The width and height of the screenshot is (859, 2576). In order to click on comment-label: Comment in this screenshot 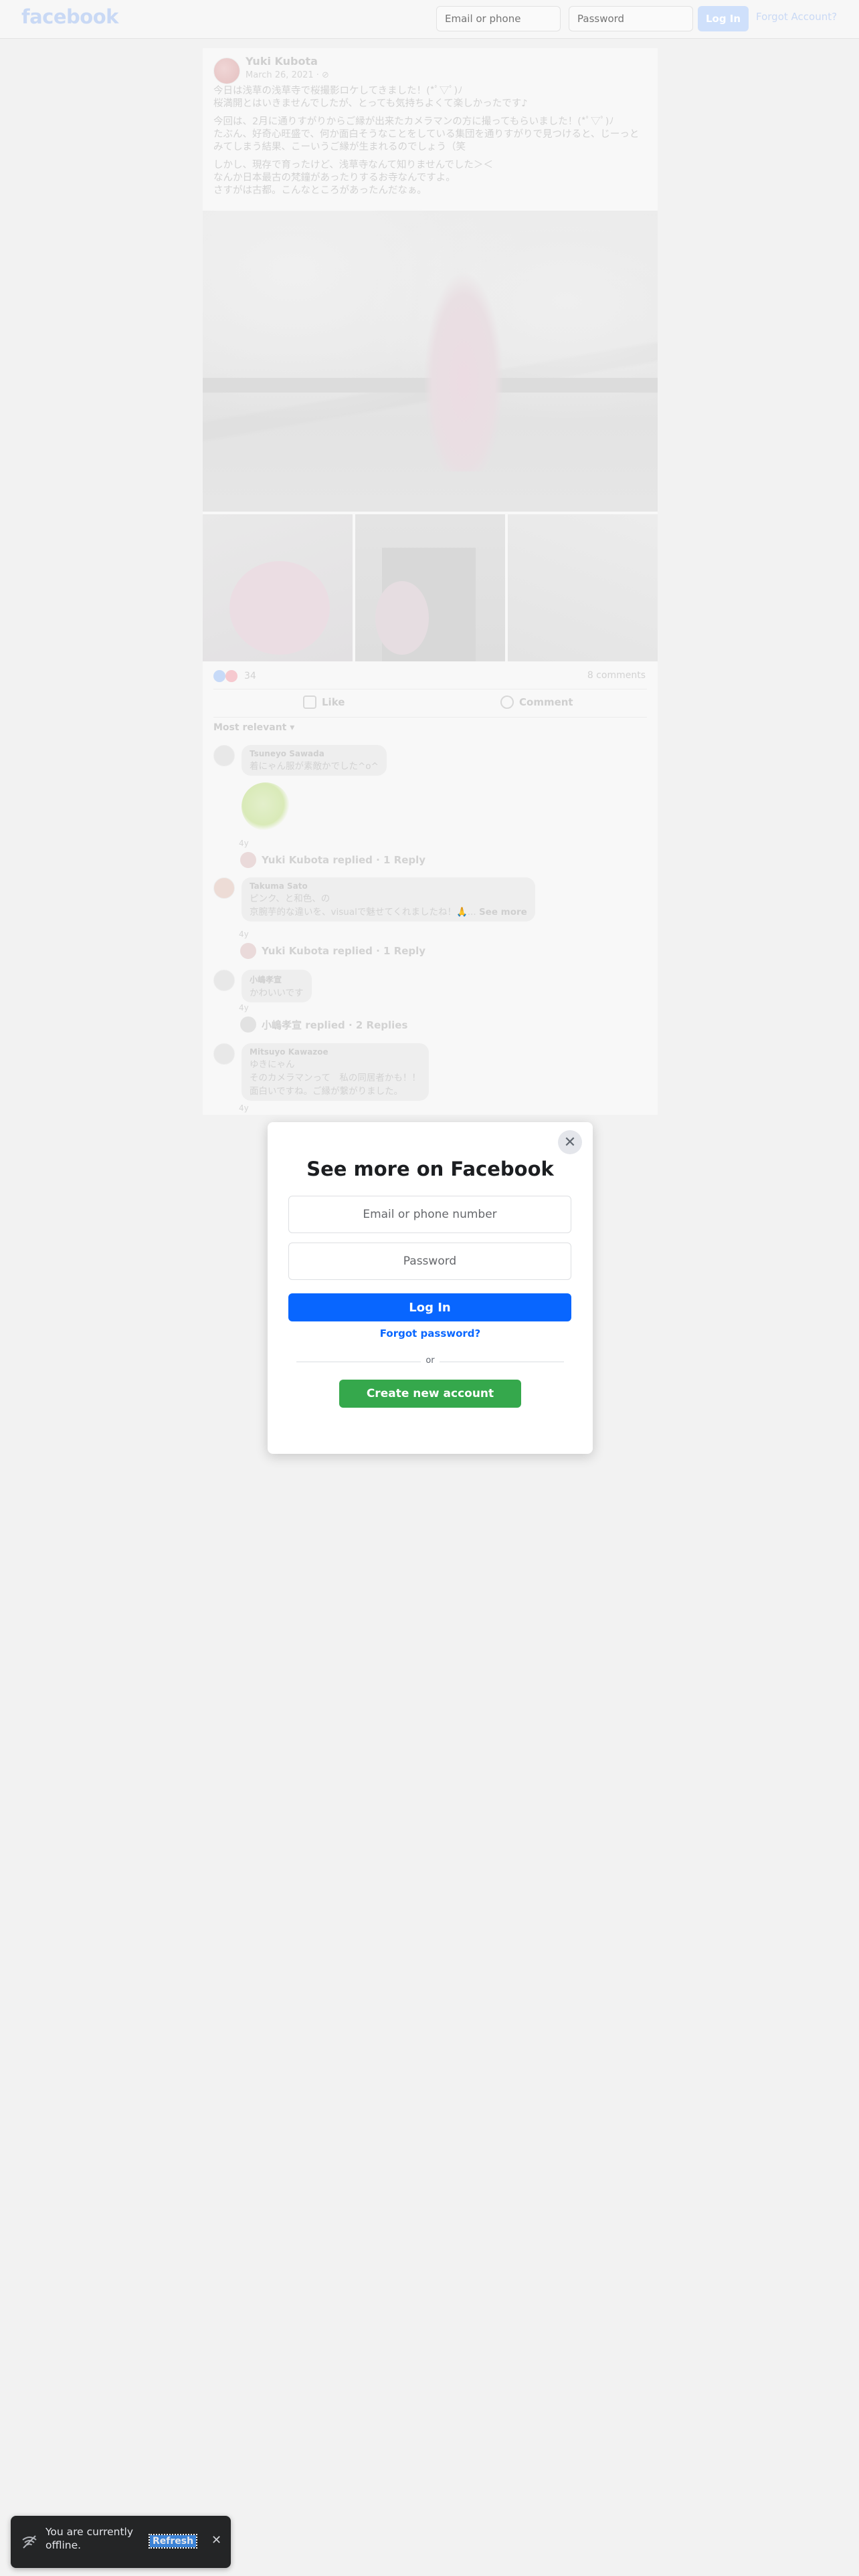, I will do `click(546, 702)`.